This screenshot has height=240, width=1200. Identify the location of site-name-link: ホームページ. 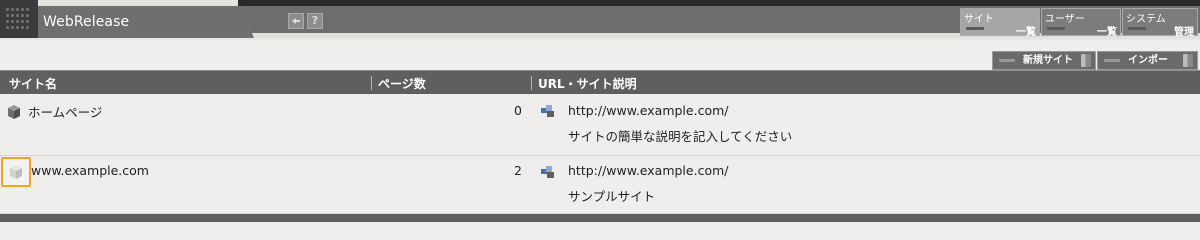
(65, 111).